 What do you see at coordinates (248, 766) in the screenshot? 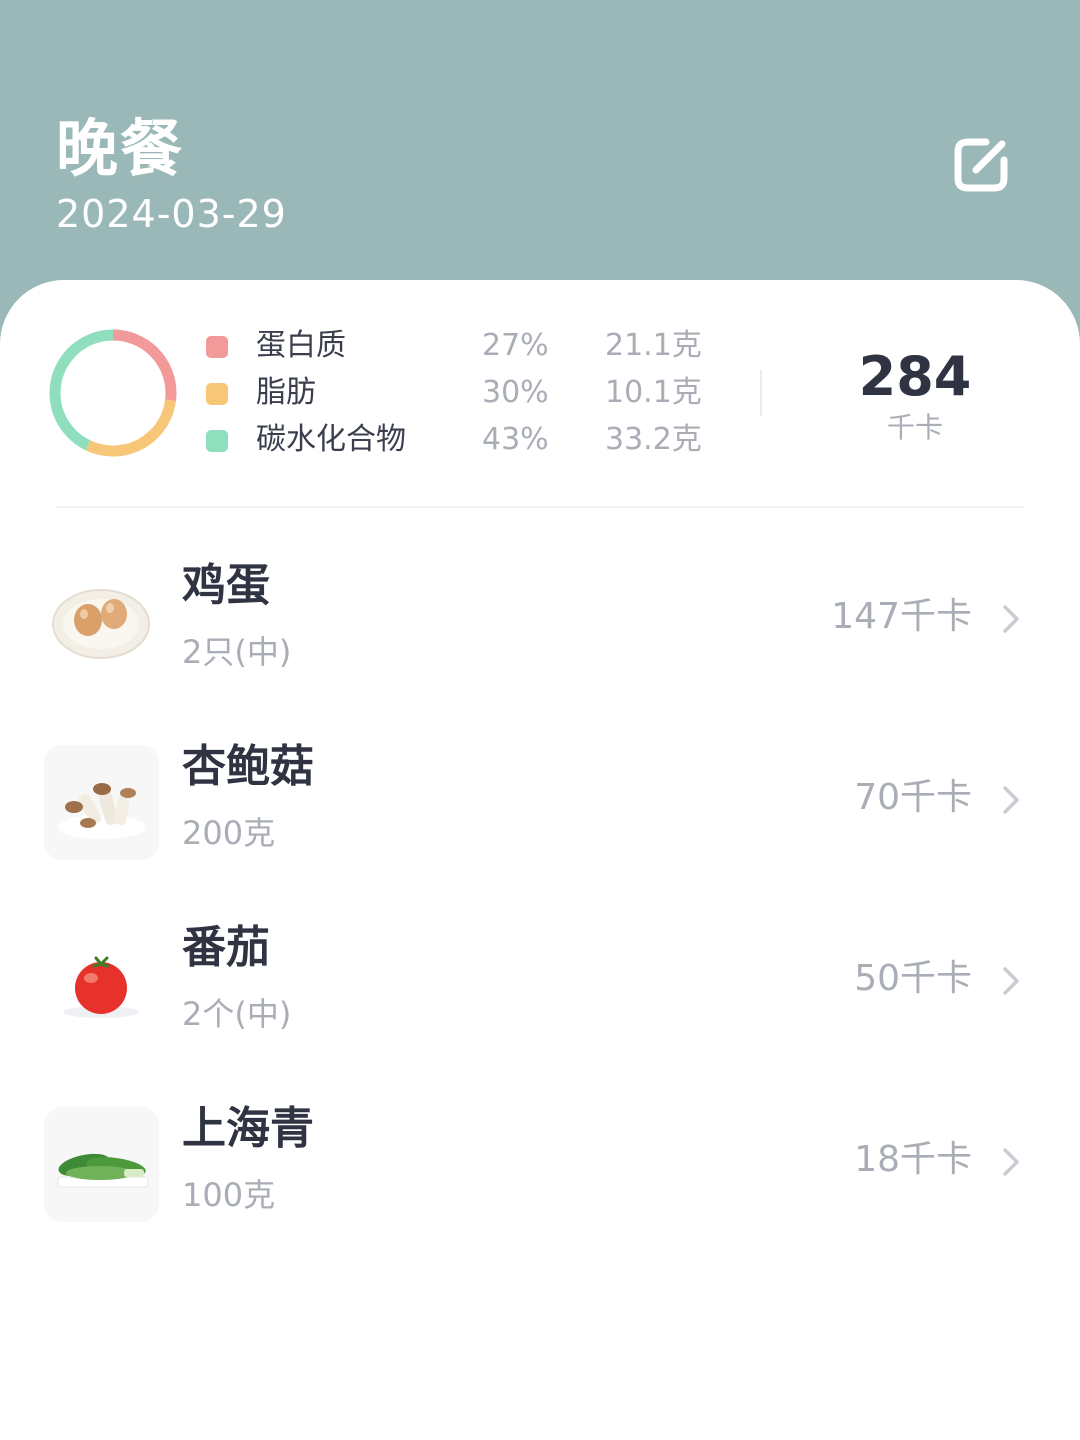
I see `food-name: 杏鲍菇` at bounding box center [248, 766].